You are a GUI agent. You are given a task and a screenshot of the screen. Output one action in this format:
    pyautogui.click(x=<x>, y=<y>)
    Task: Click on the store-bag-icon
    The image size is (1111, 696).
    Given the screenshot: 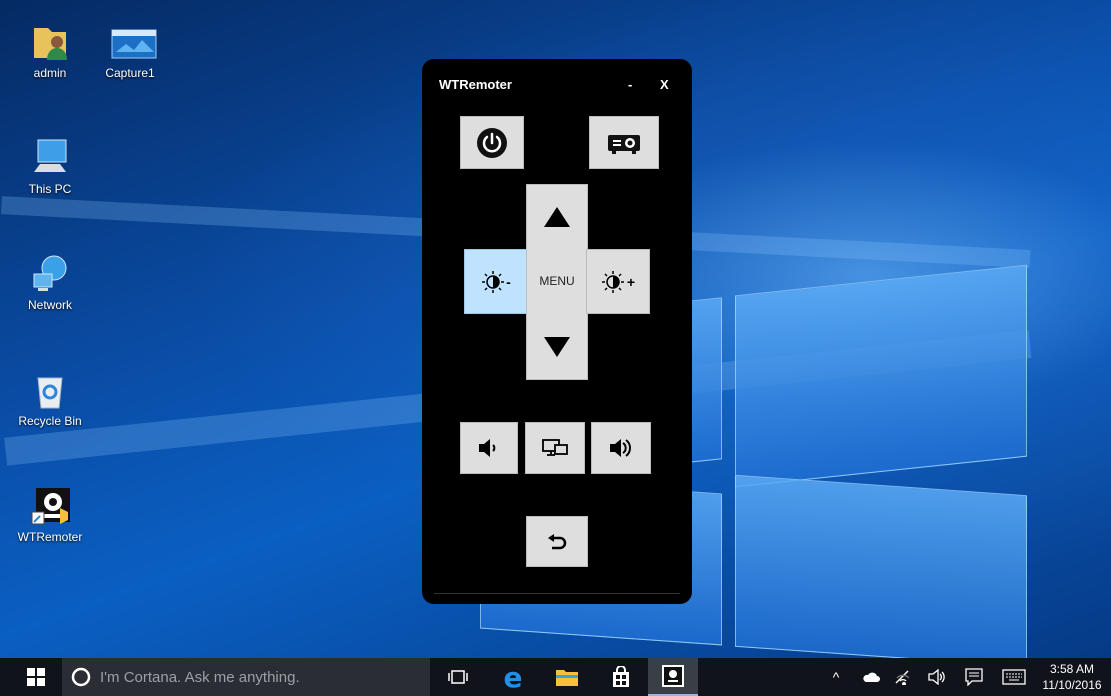 What is the action you would take?
    pyautogui.click(x=621, y=676)
    